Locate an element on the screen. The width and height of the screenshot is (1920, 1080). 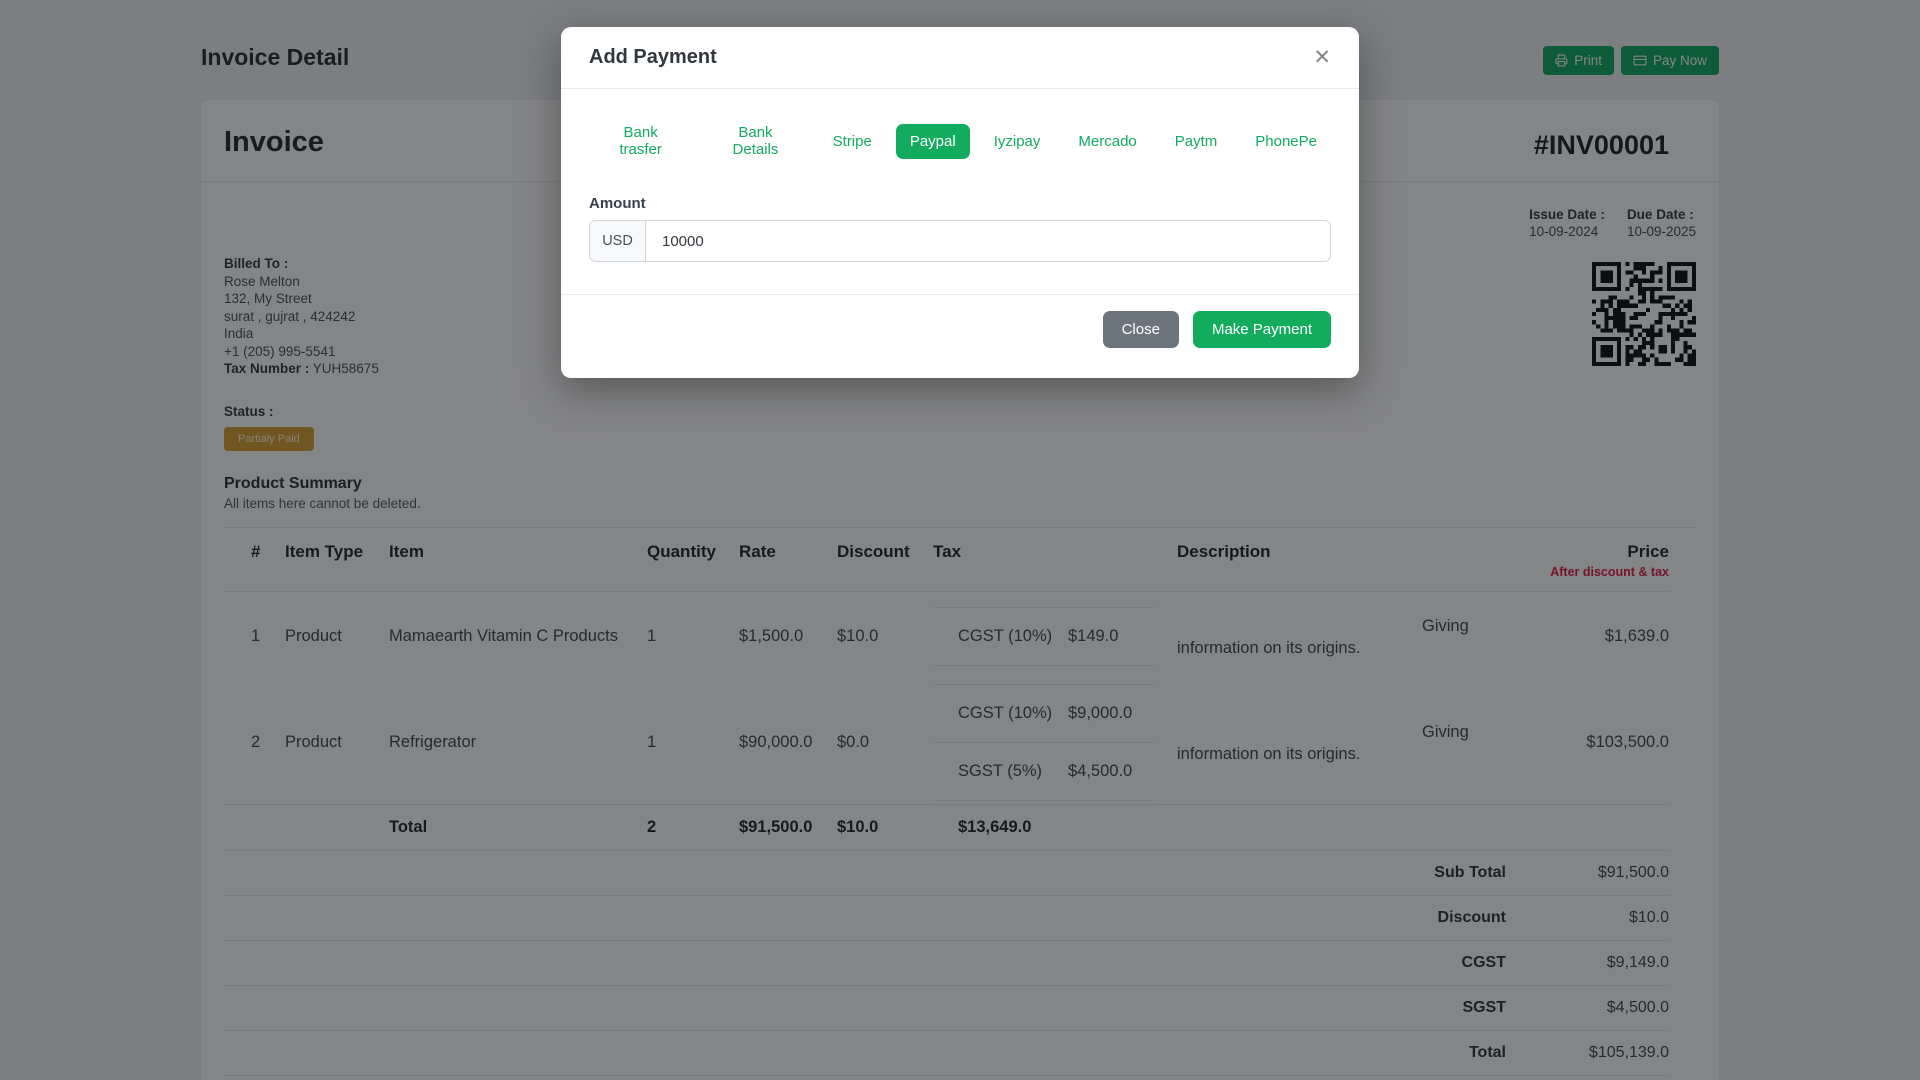
tab-paypal: Paypal is located at coordinates (932, 141).